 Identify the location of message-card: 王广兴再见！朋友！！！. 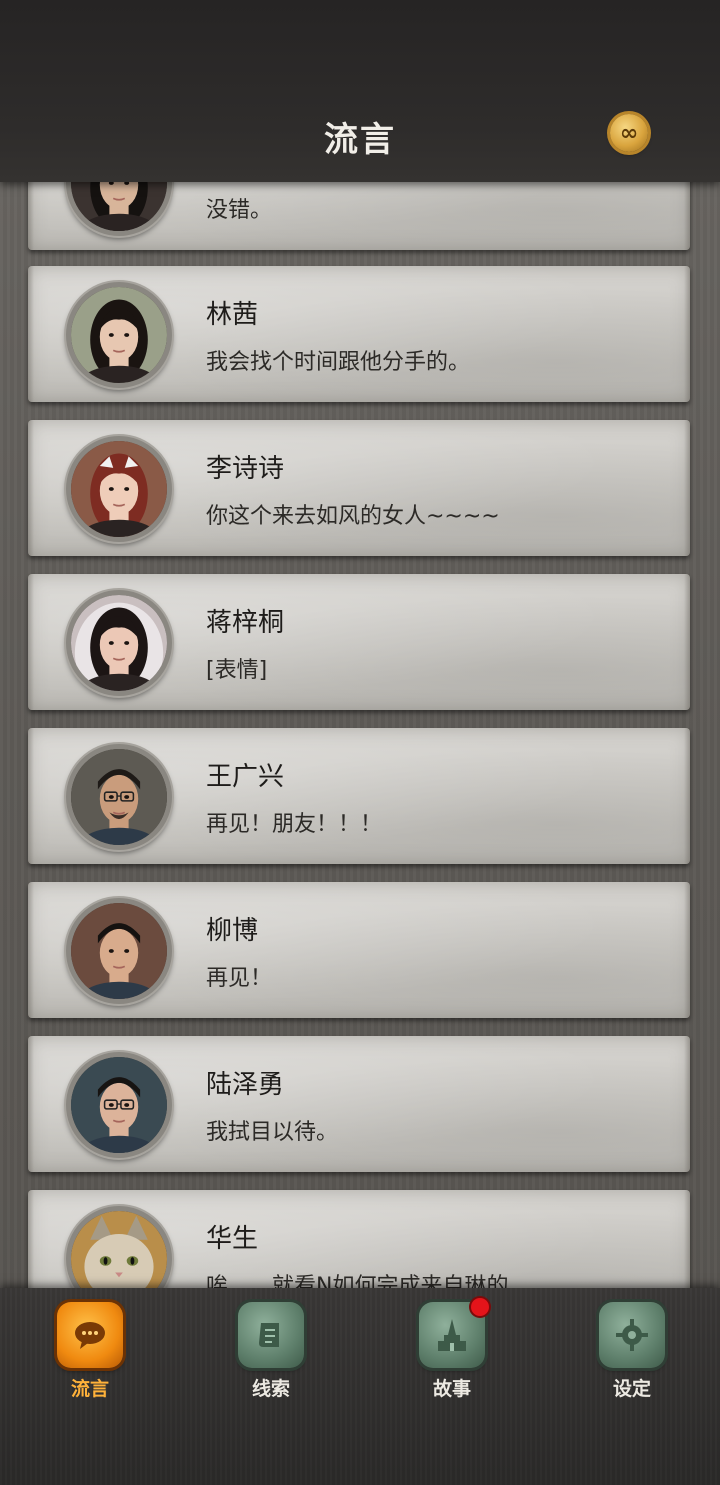
(359, 796).